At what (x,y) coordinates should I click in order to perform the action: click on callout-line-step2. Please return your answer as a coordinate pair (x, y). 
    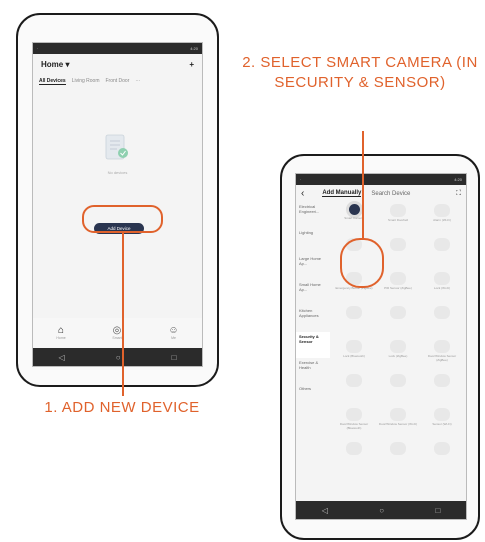
    Looking at the image, I should click on (363, 184).